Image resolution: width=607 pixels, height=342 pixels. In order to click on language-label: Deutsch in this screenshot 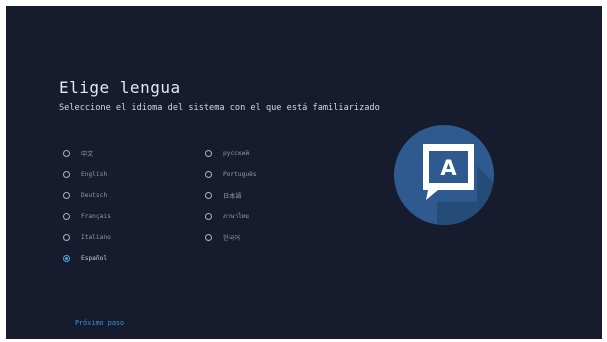, I will do `click(94, 195)`.